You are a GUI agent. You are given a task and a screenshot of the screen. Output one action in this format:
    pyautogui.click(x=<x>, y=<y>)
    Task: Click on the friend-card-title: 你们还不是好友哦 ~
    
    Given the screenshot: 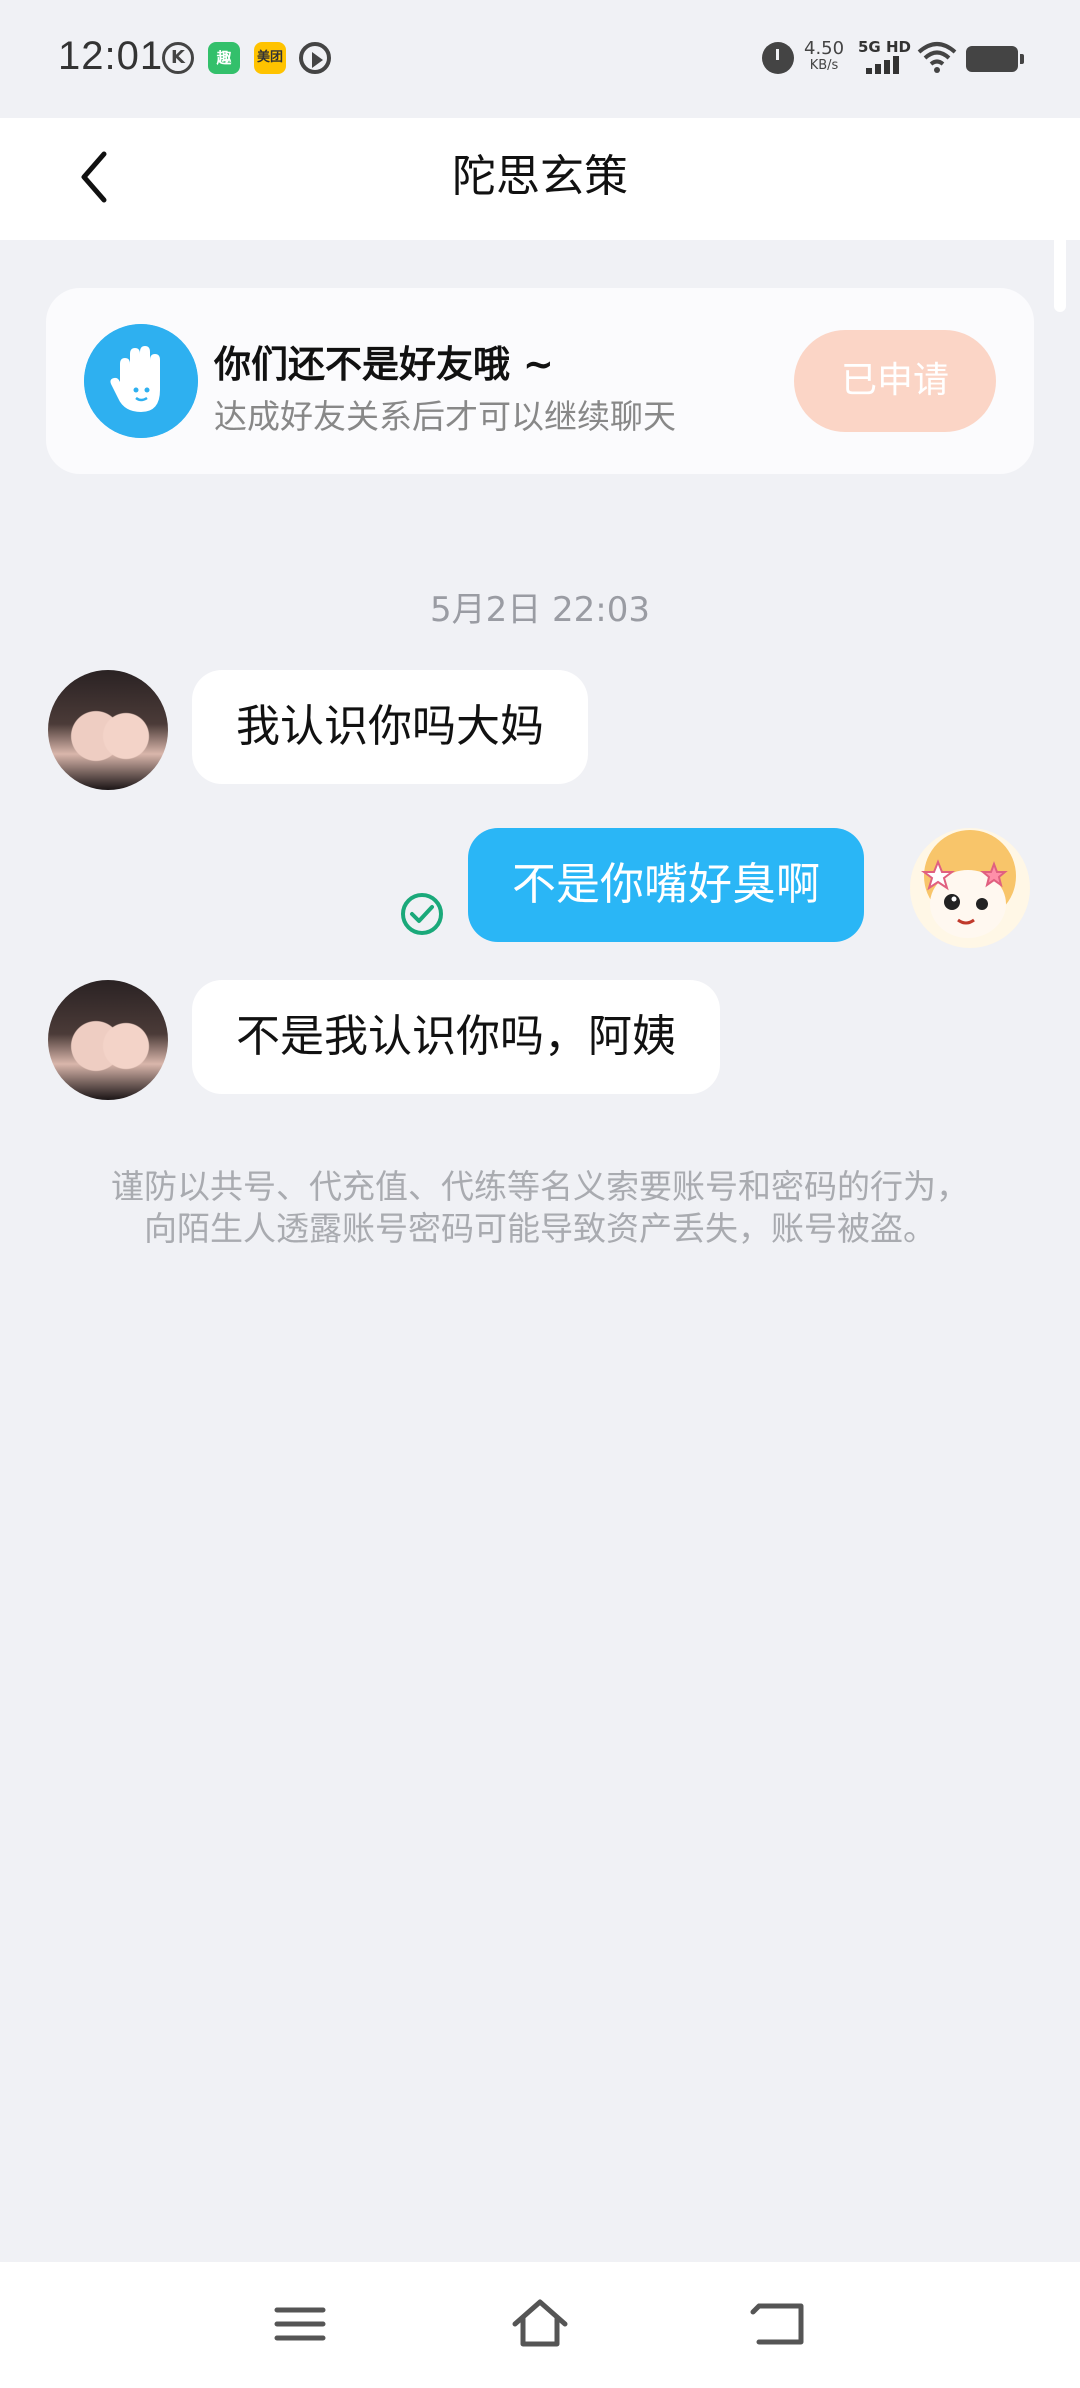 What is the action you would take?
    pyautogui.click(x=384, y=364)
    